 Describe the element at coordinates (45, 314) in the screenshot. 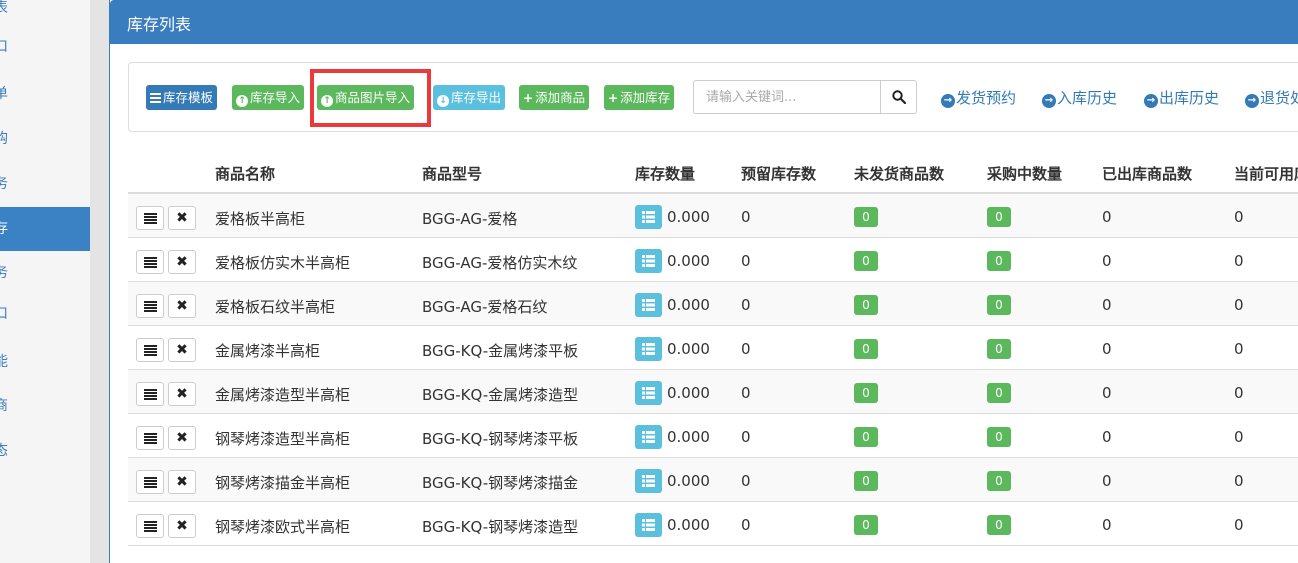

I see `sidebar-item-8: 口` at that location.